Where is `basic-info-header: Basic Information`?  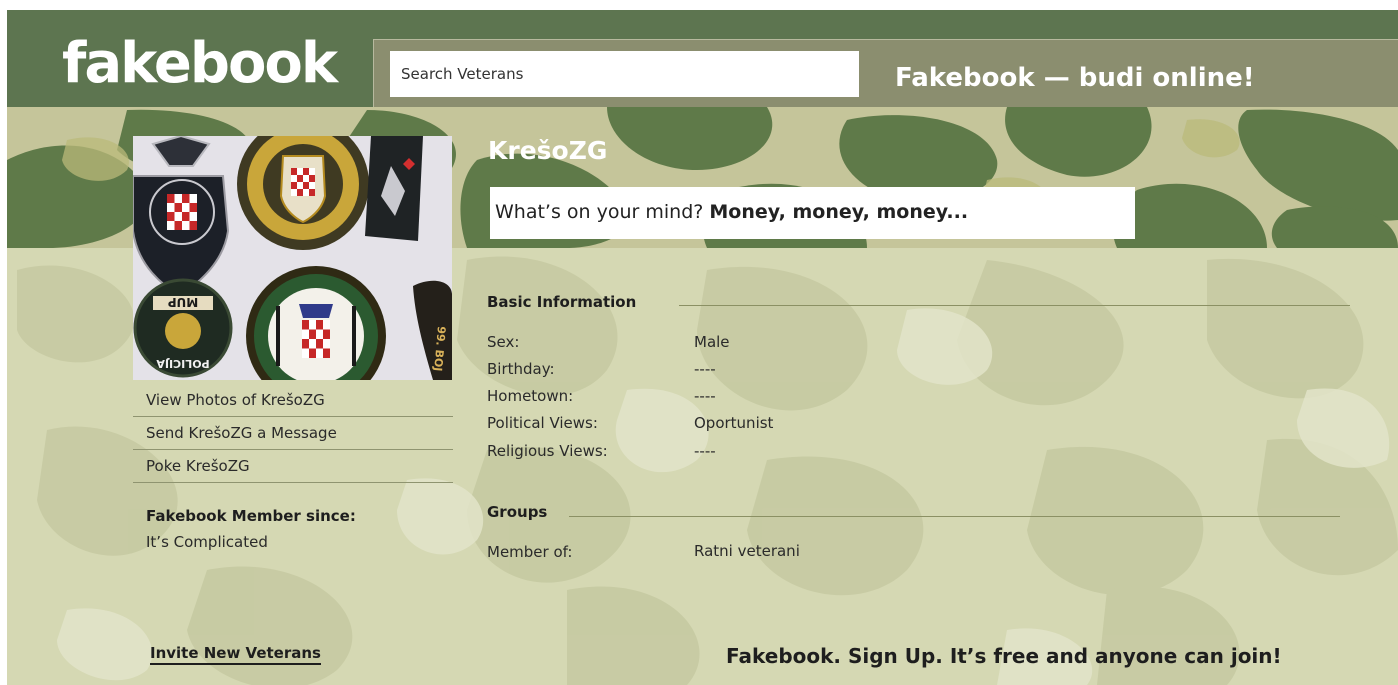
basic-info-header: Basic Information is located at coordinates (562, 302).